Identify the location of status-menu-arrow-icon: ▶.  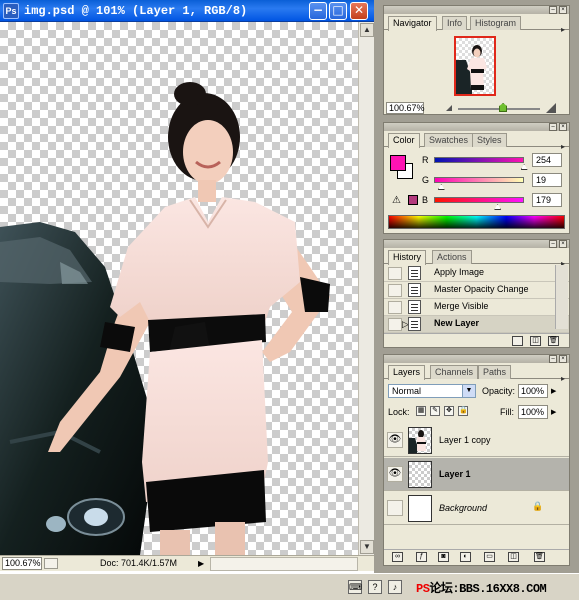
(201, 563).